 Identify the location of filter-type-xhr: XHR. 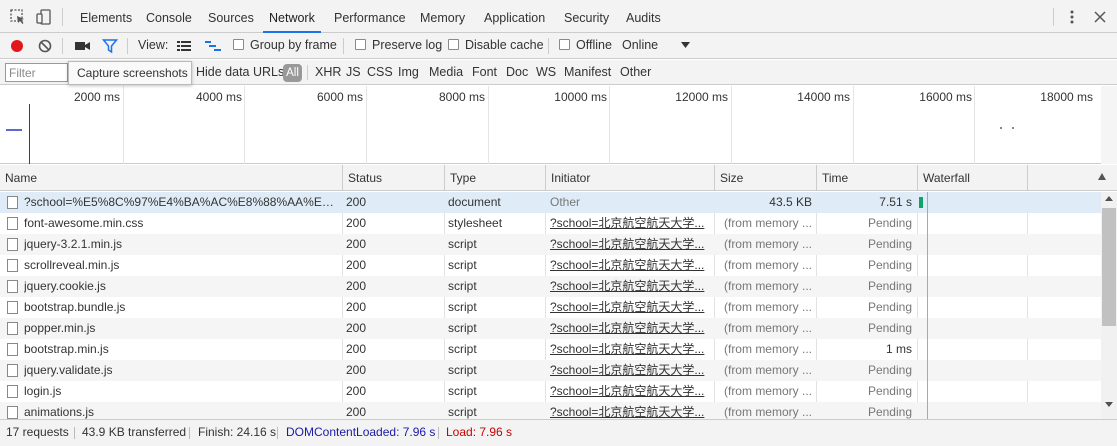
(328, 72).